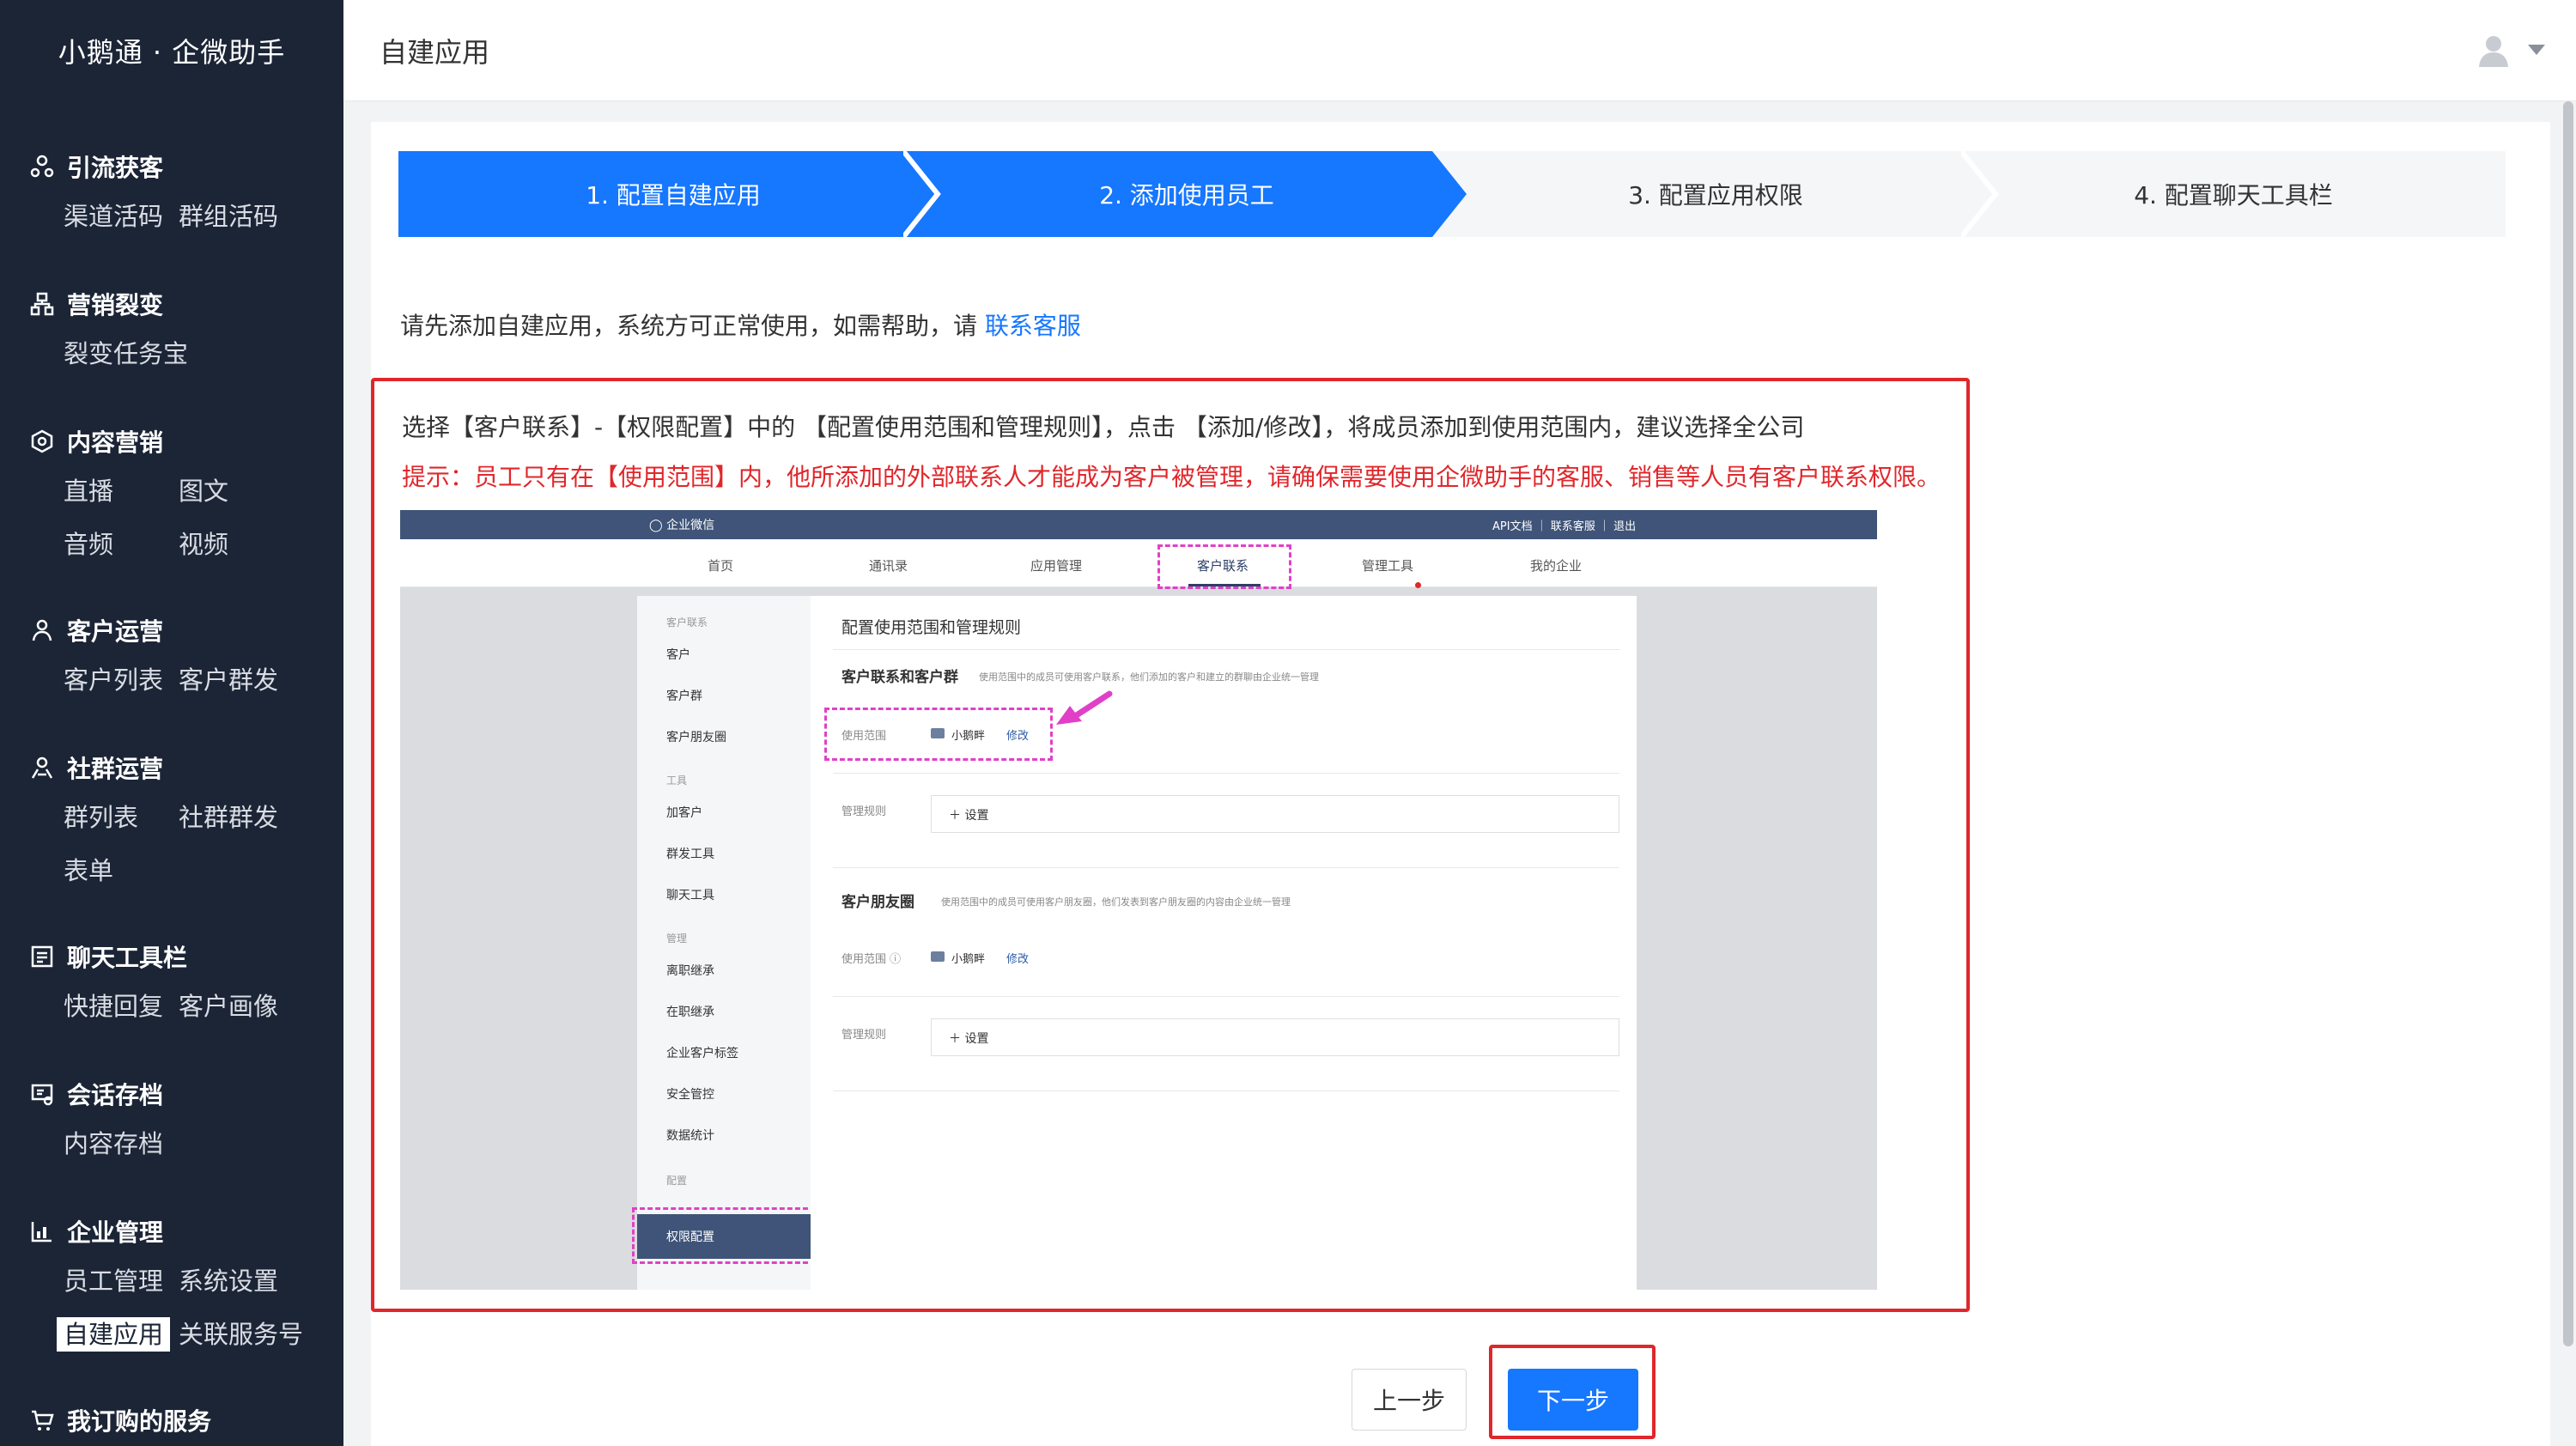 The image size is (2576, 1446). I want to click on step-2: 2. 添加使用员工, so click(1186, 194).